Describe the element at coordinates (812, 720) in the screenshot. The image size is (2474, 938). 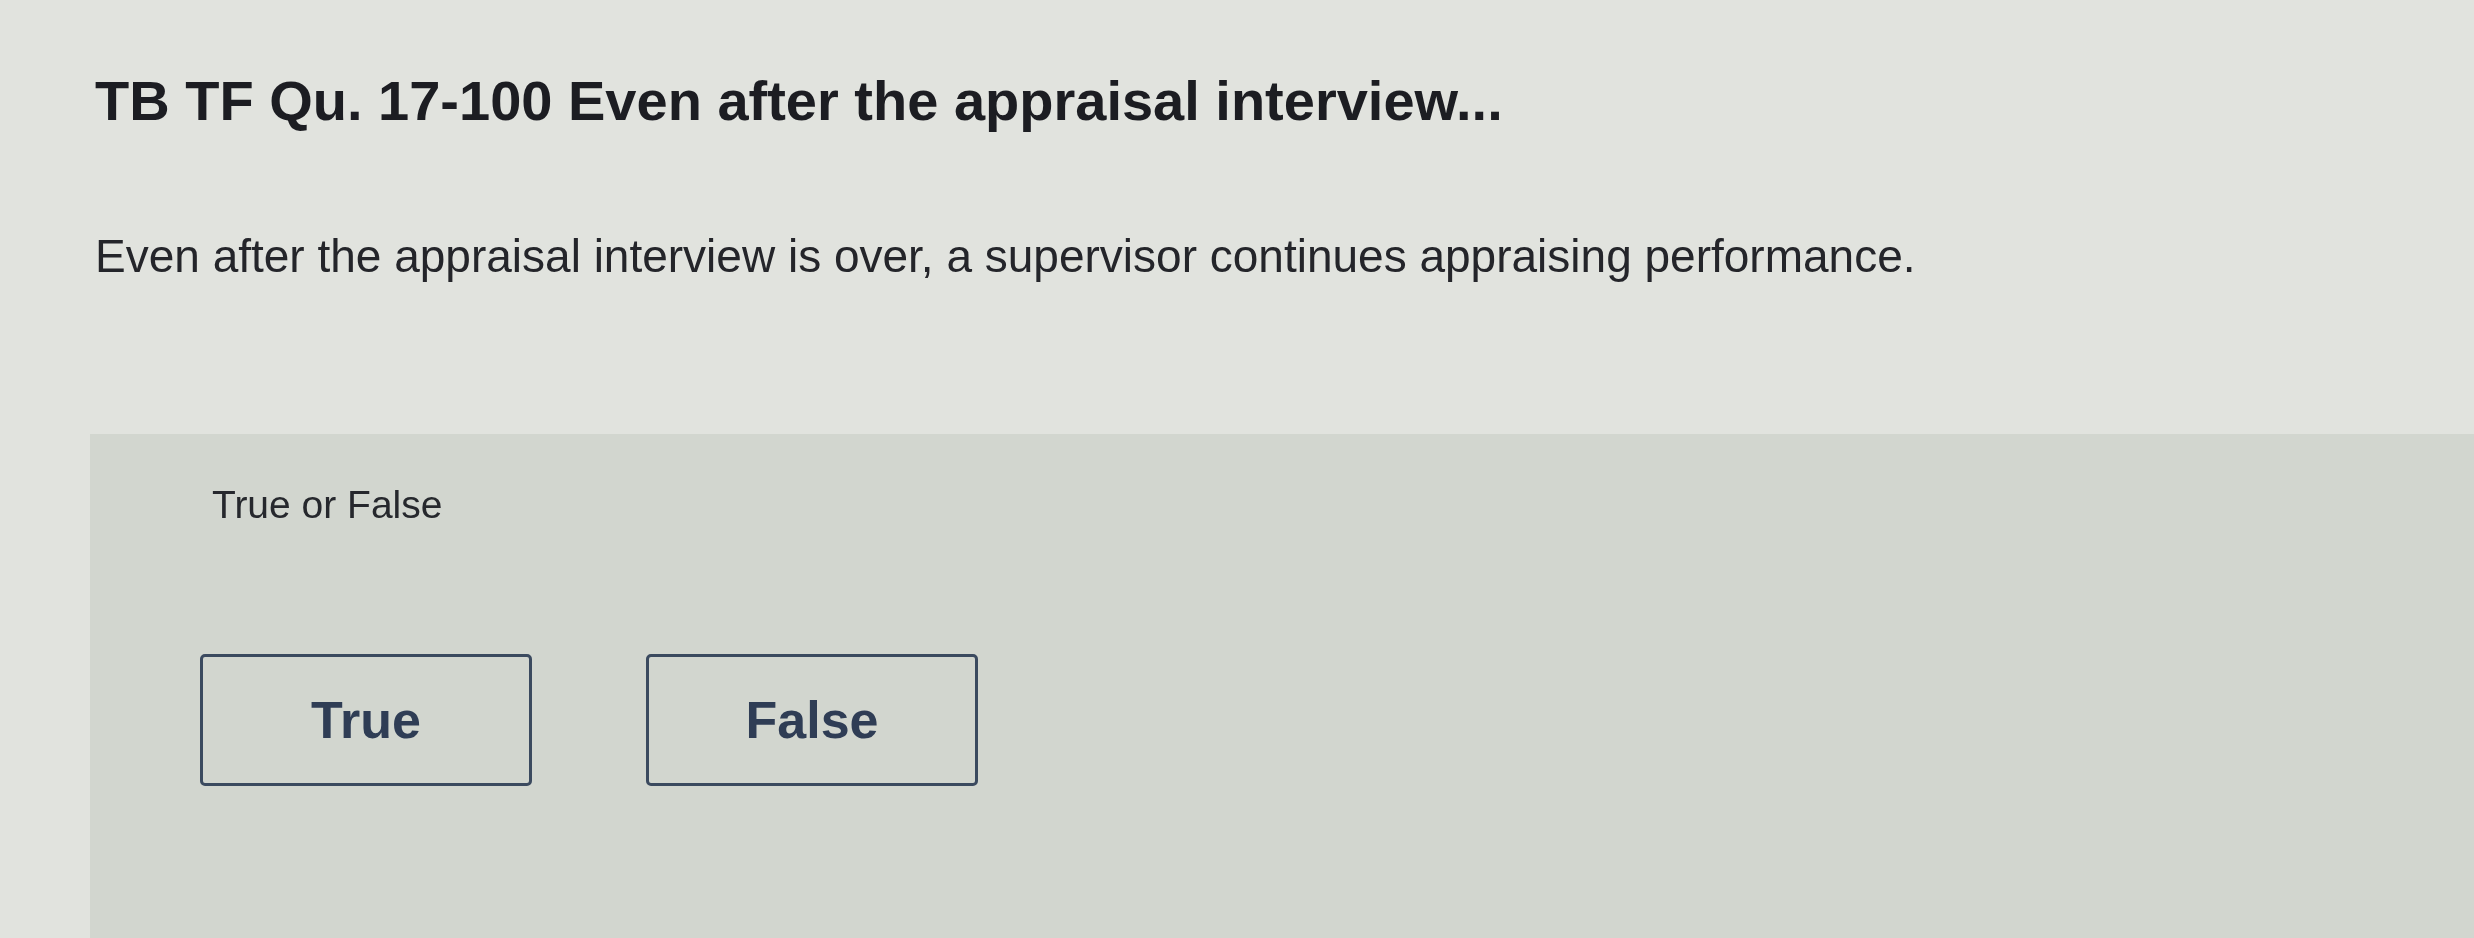
I see `answer-option-button: False` at that location.